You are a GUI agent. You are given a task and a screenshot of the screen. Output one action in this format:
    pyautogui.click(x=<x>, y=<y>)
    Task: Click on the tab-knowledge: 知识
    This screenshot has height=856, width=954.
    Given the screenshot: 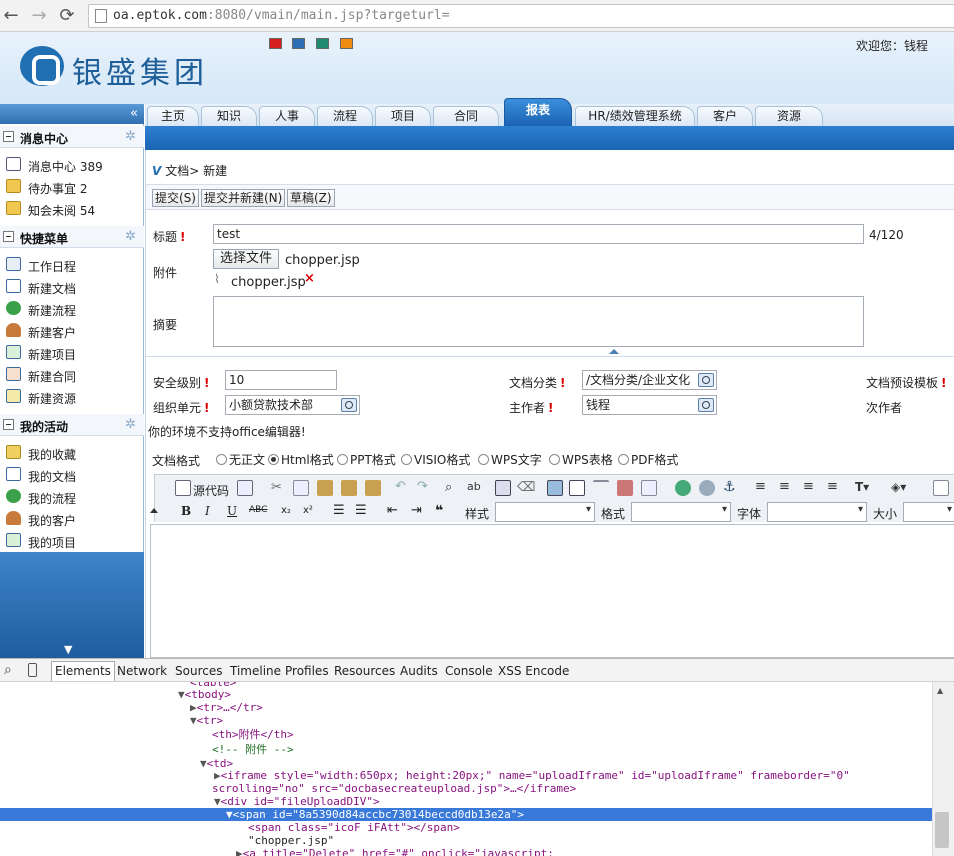 What is the action you would take?
    pyautogui.click(x=229, y=116)
    